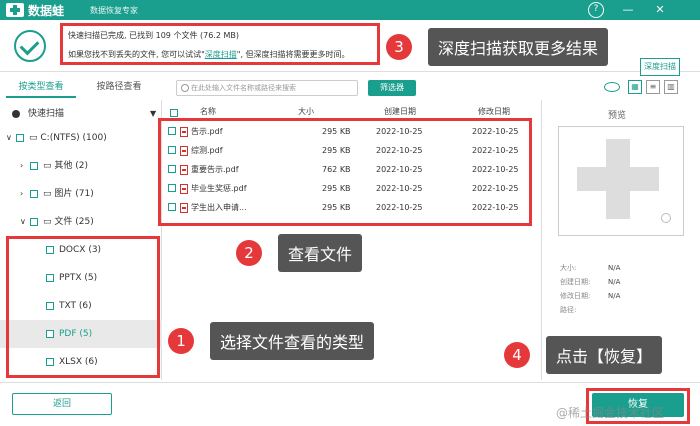 This screenshot has width=700, height=426. I want to click on eye-icon, so click(612, 87).